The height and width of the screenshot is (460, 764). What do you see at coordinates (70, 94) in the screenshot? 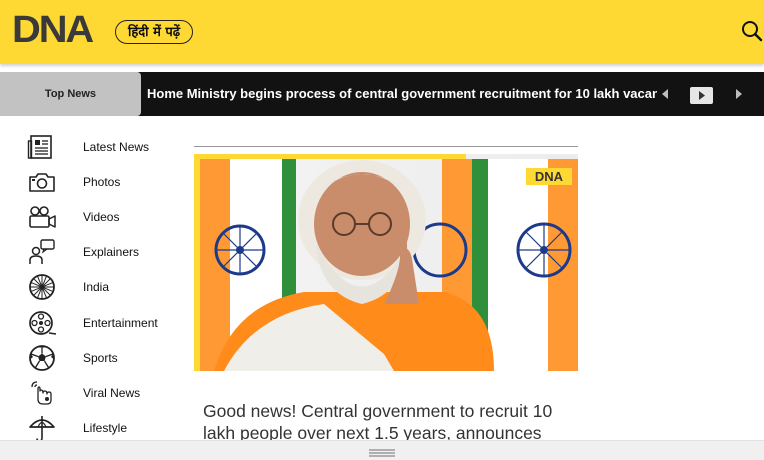
I see `top-news-label: Top News` at bounding box center [70, 94].